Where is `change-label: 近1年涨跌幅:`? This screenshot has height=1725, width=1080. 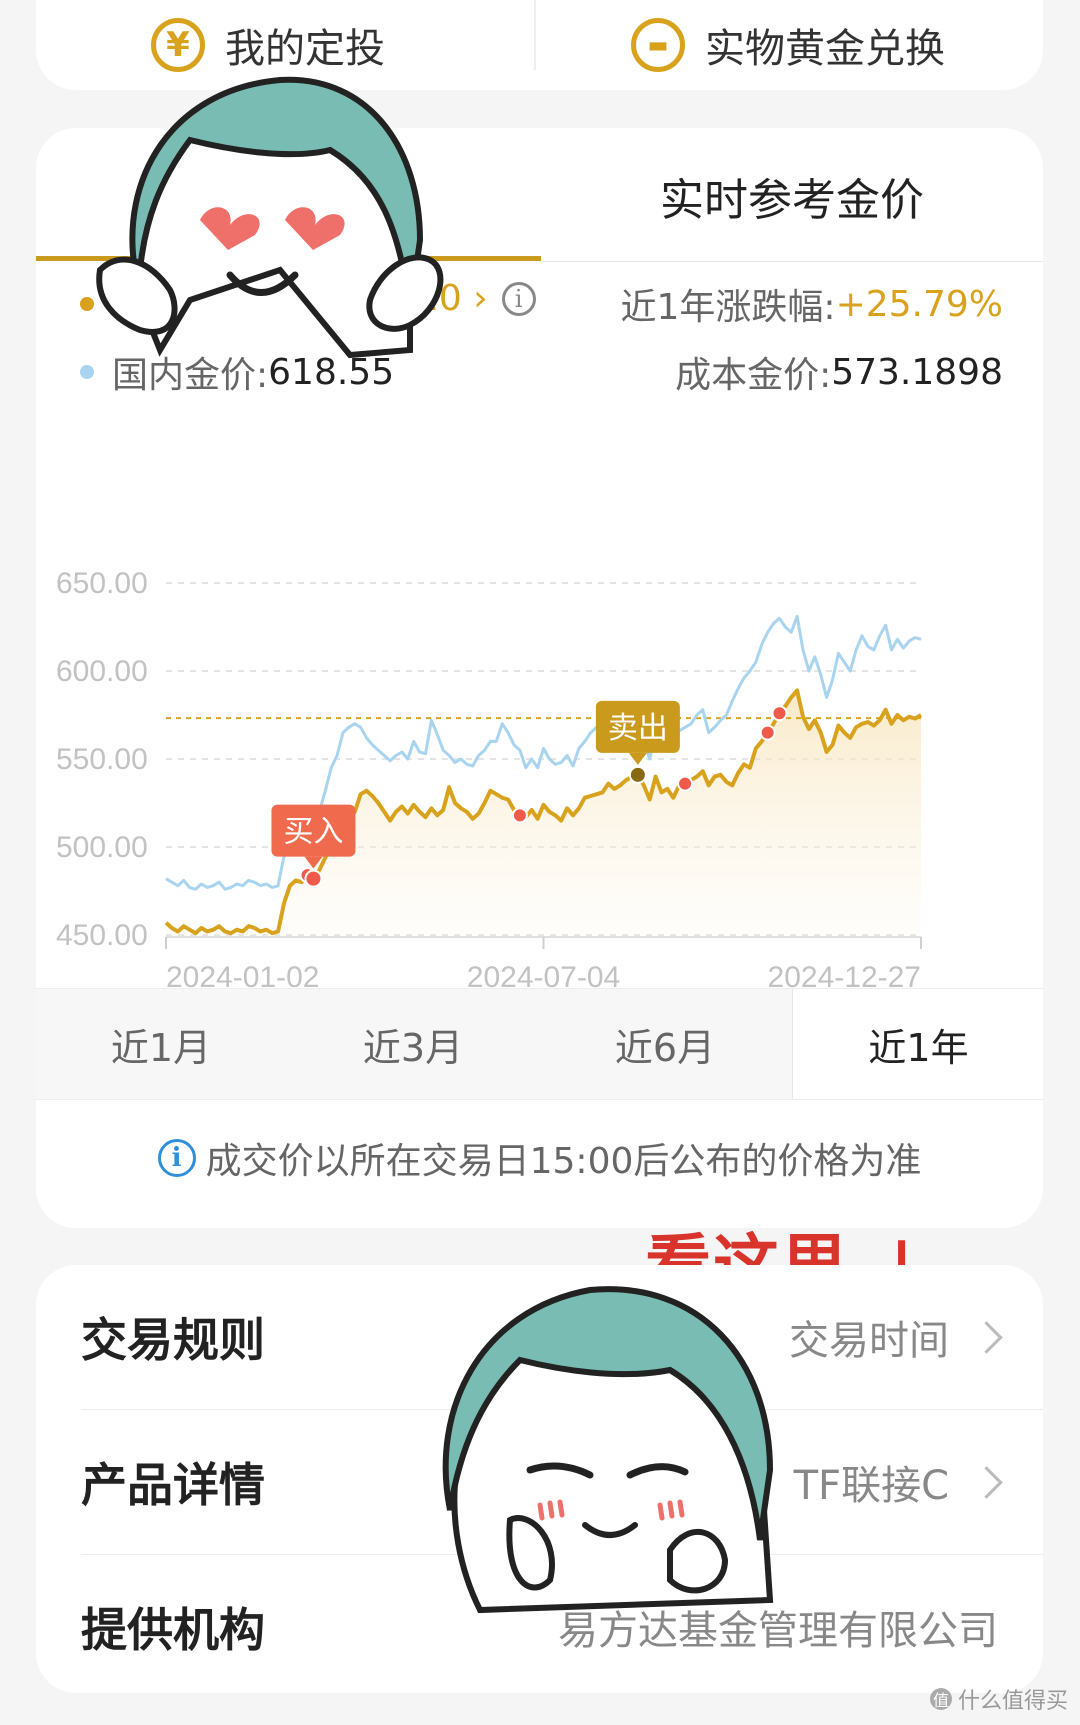
change-label: 近1年涨跌幅: is located at coordinates (728, 307).